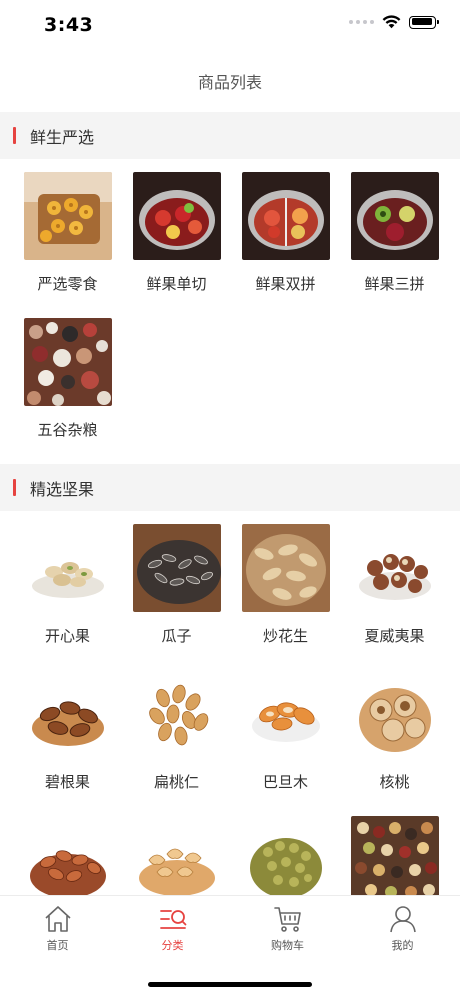 The height and width of the screenshot is (996, 460). Describe the element at coordinates (172, 945) in the screenshot. I see `tab-label: 分类` at that location.